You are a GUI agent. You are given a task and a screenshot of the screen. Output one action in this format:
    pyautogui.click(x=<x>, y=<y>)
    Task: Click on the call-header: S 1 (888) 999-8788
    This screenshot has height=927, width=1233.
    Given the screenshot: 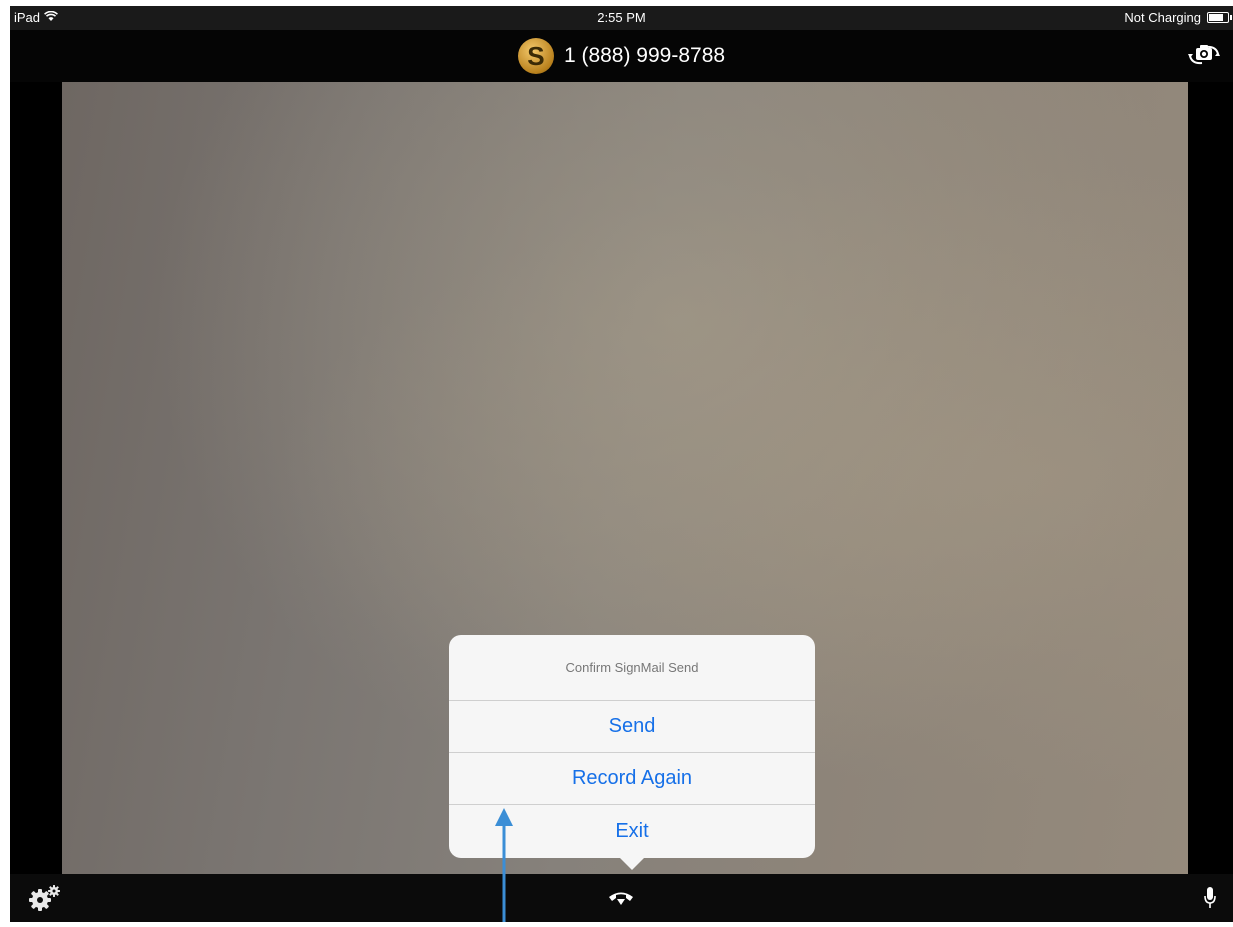 What is the action you would take?
    pyautogui.click(x=621, y=56)
    